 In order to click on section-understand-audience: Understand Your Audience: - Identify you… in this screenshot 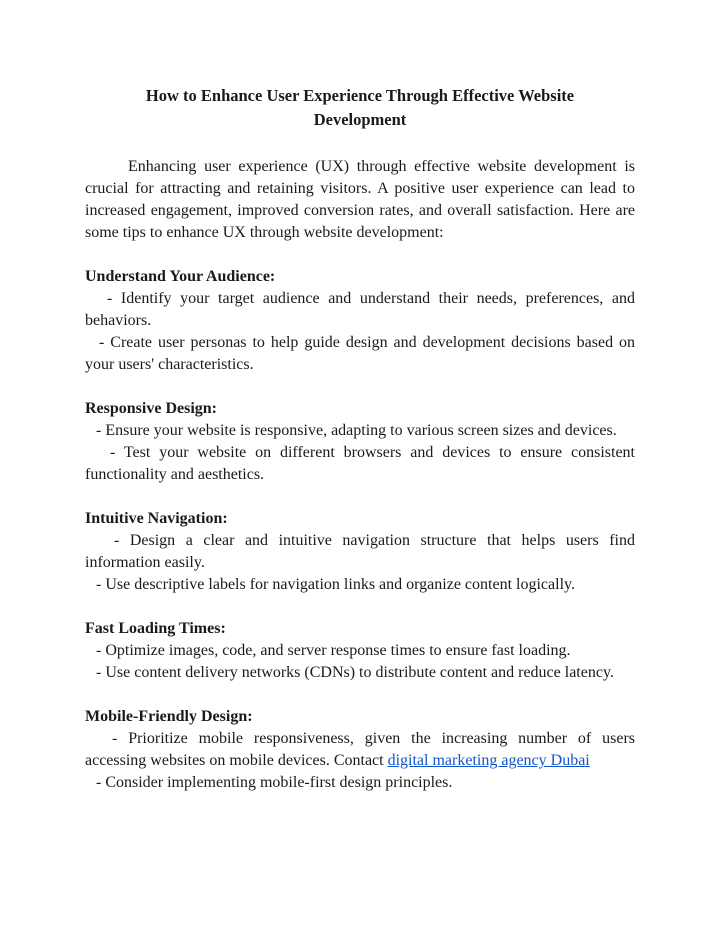, I will do `click(360, 321)`.